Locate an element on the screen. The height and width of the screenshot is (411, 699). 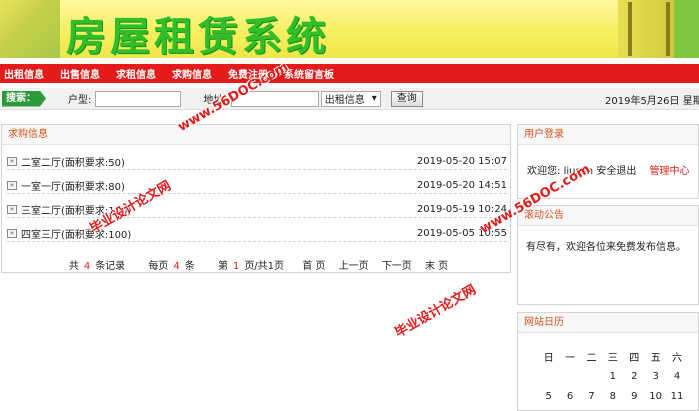
calendar-day: 2 is located at coordinates (634, 376).